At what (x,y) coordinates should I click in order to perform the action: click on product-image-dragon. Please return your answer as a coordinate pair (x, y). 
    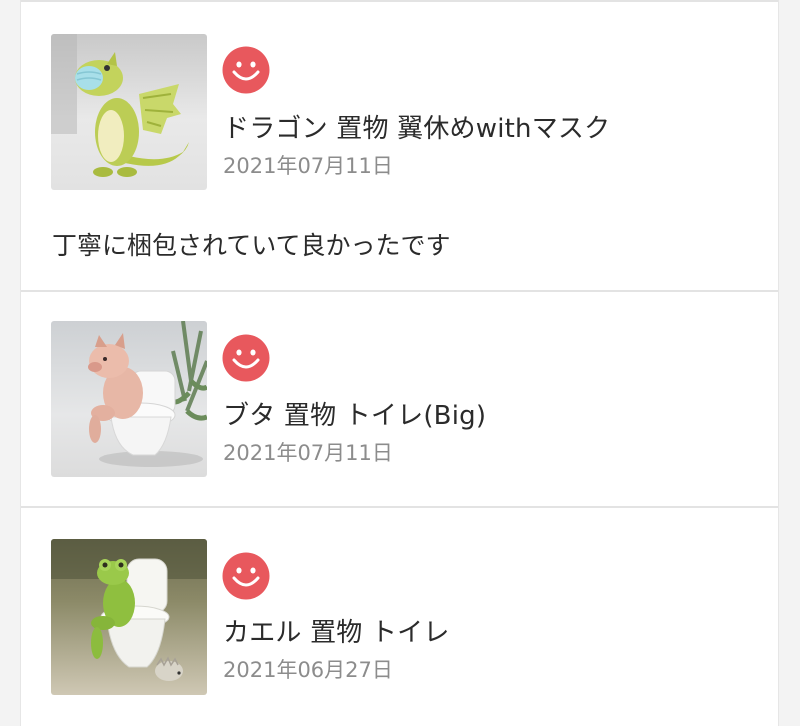
    Looking at the image, I should click on (129, 112).